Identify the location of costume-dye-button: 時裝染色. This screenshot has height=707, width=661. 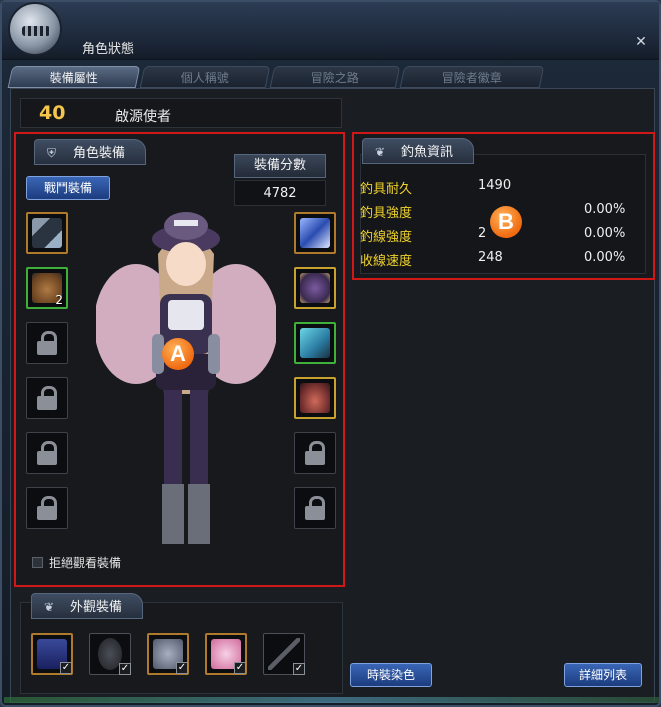
(391, 675).